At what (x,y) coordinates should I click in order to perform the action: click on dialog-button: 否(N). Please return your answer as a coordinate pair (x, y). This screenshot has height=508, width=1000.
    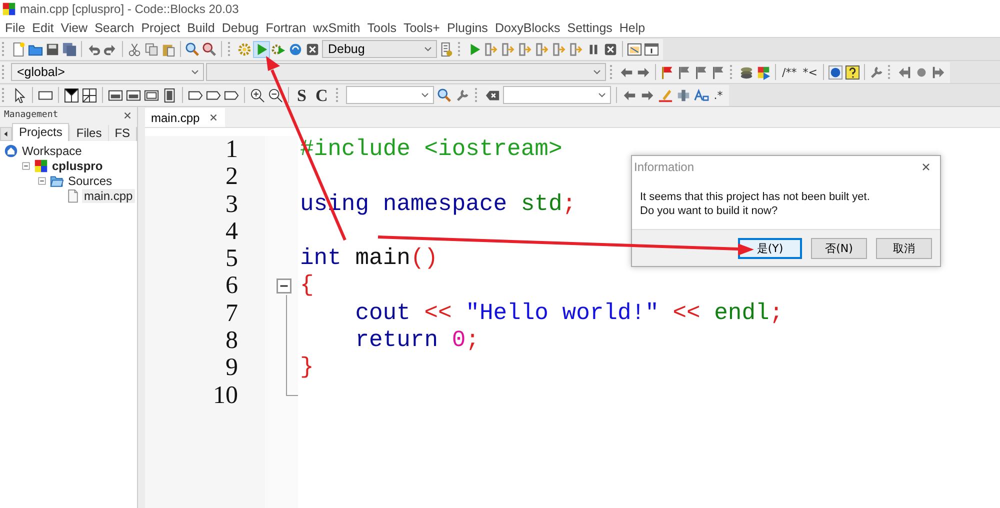
    Looking at the image, I should click on (839, 248).